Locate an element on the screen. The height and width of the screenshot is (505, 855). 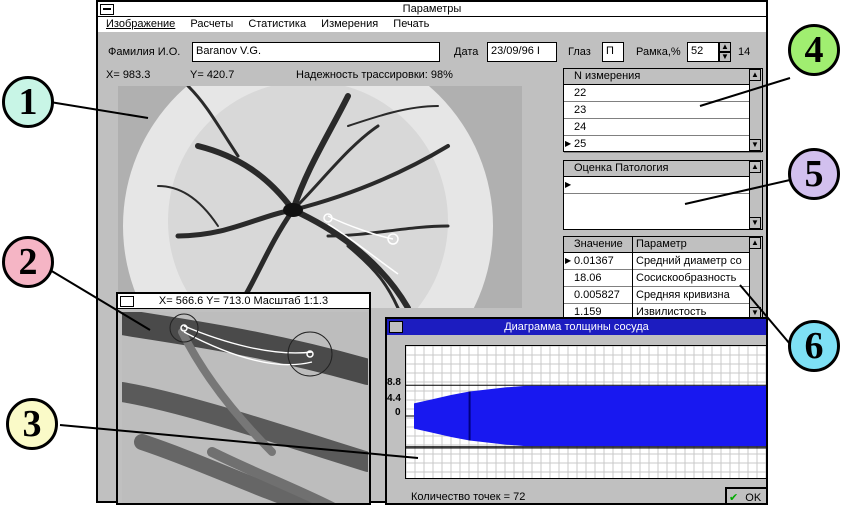
callout-6: 6 is located at coordinates (814, 346).